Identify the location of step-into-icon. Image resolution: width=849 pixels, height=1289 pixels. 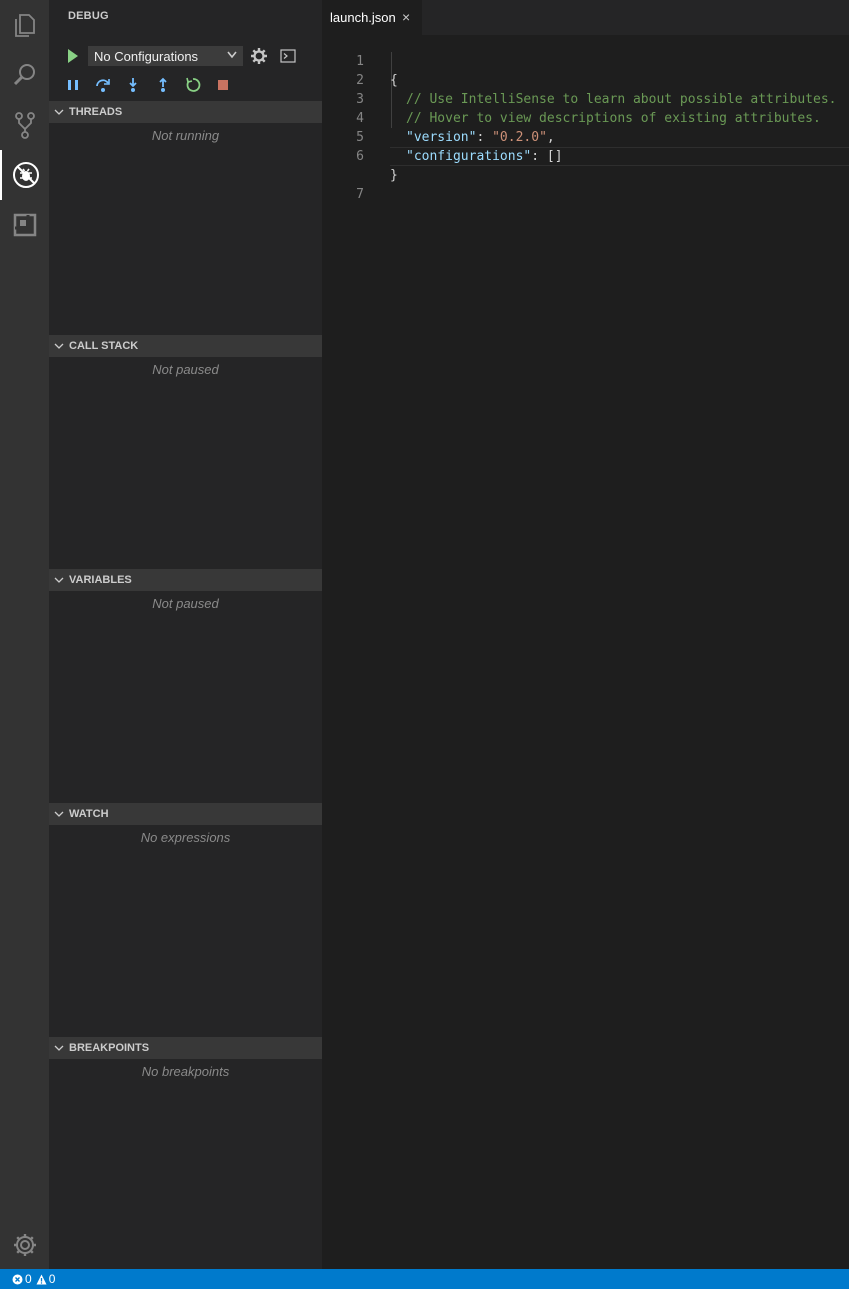
(133, 85).